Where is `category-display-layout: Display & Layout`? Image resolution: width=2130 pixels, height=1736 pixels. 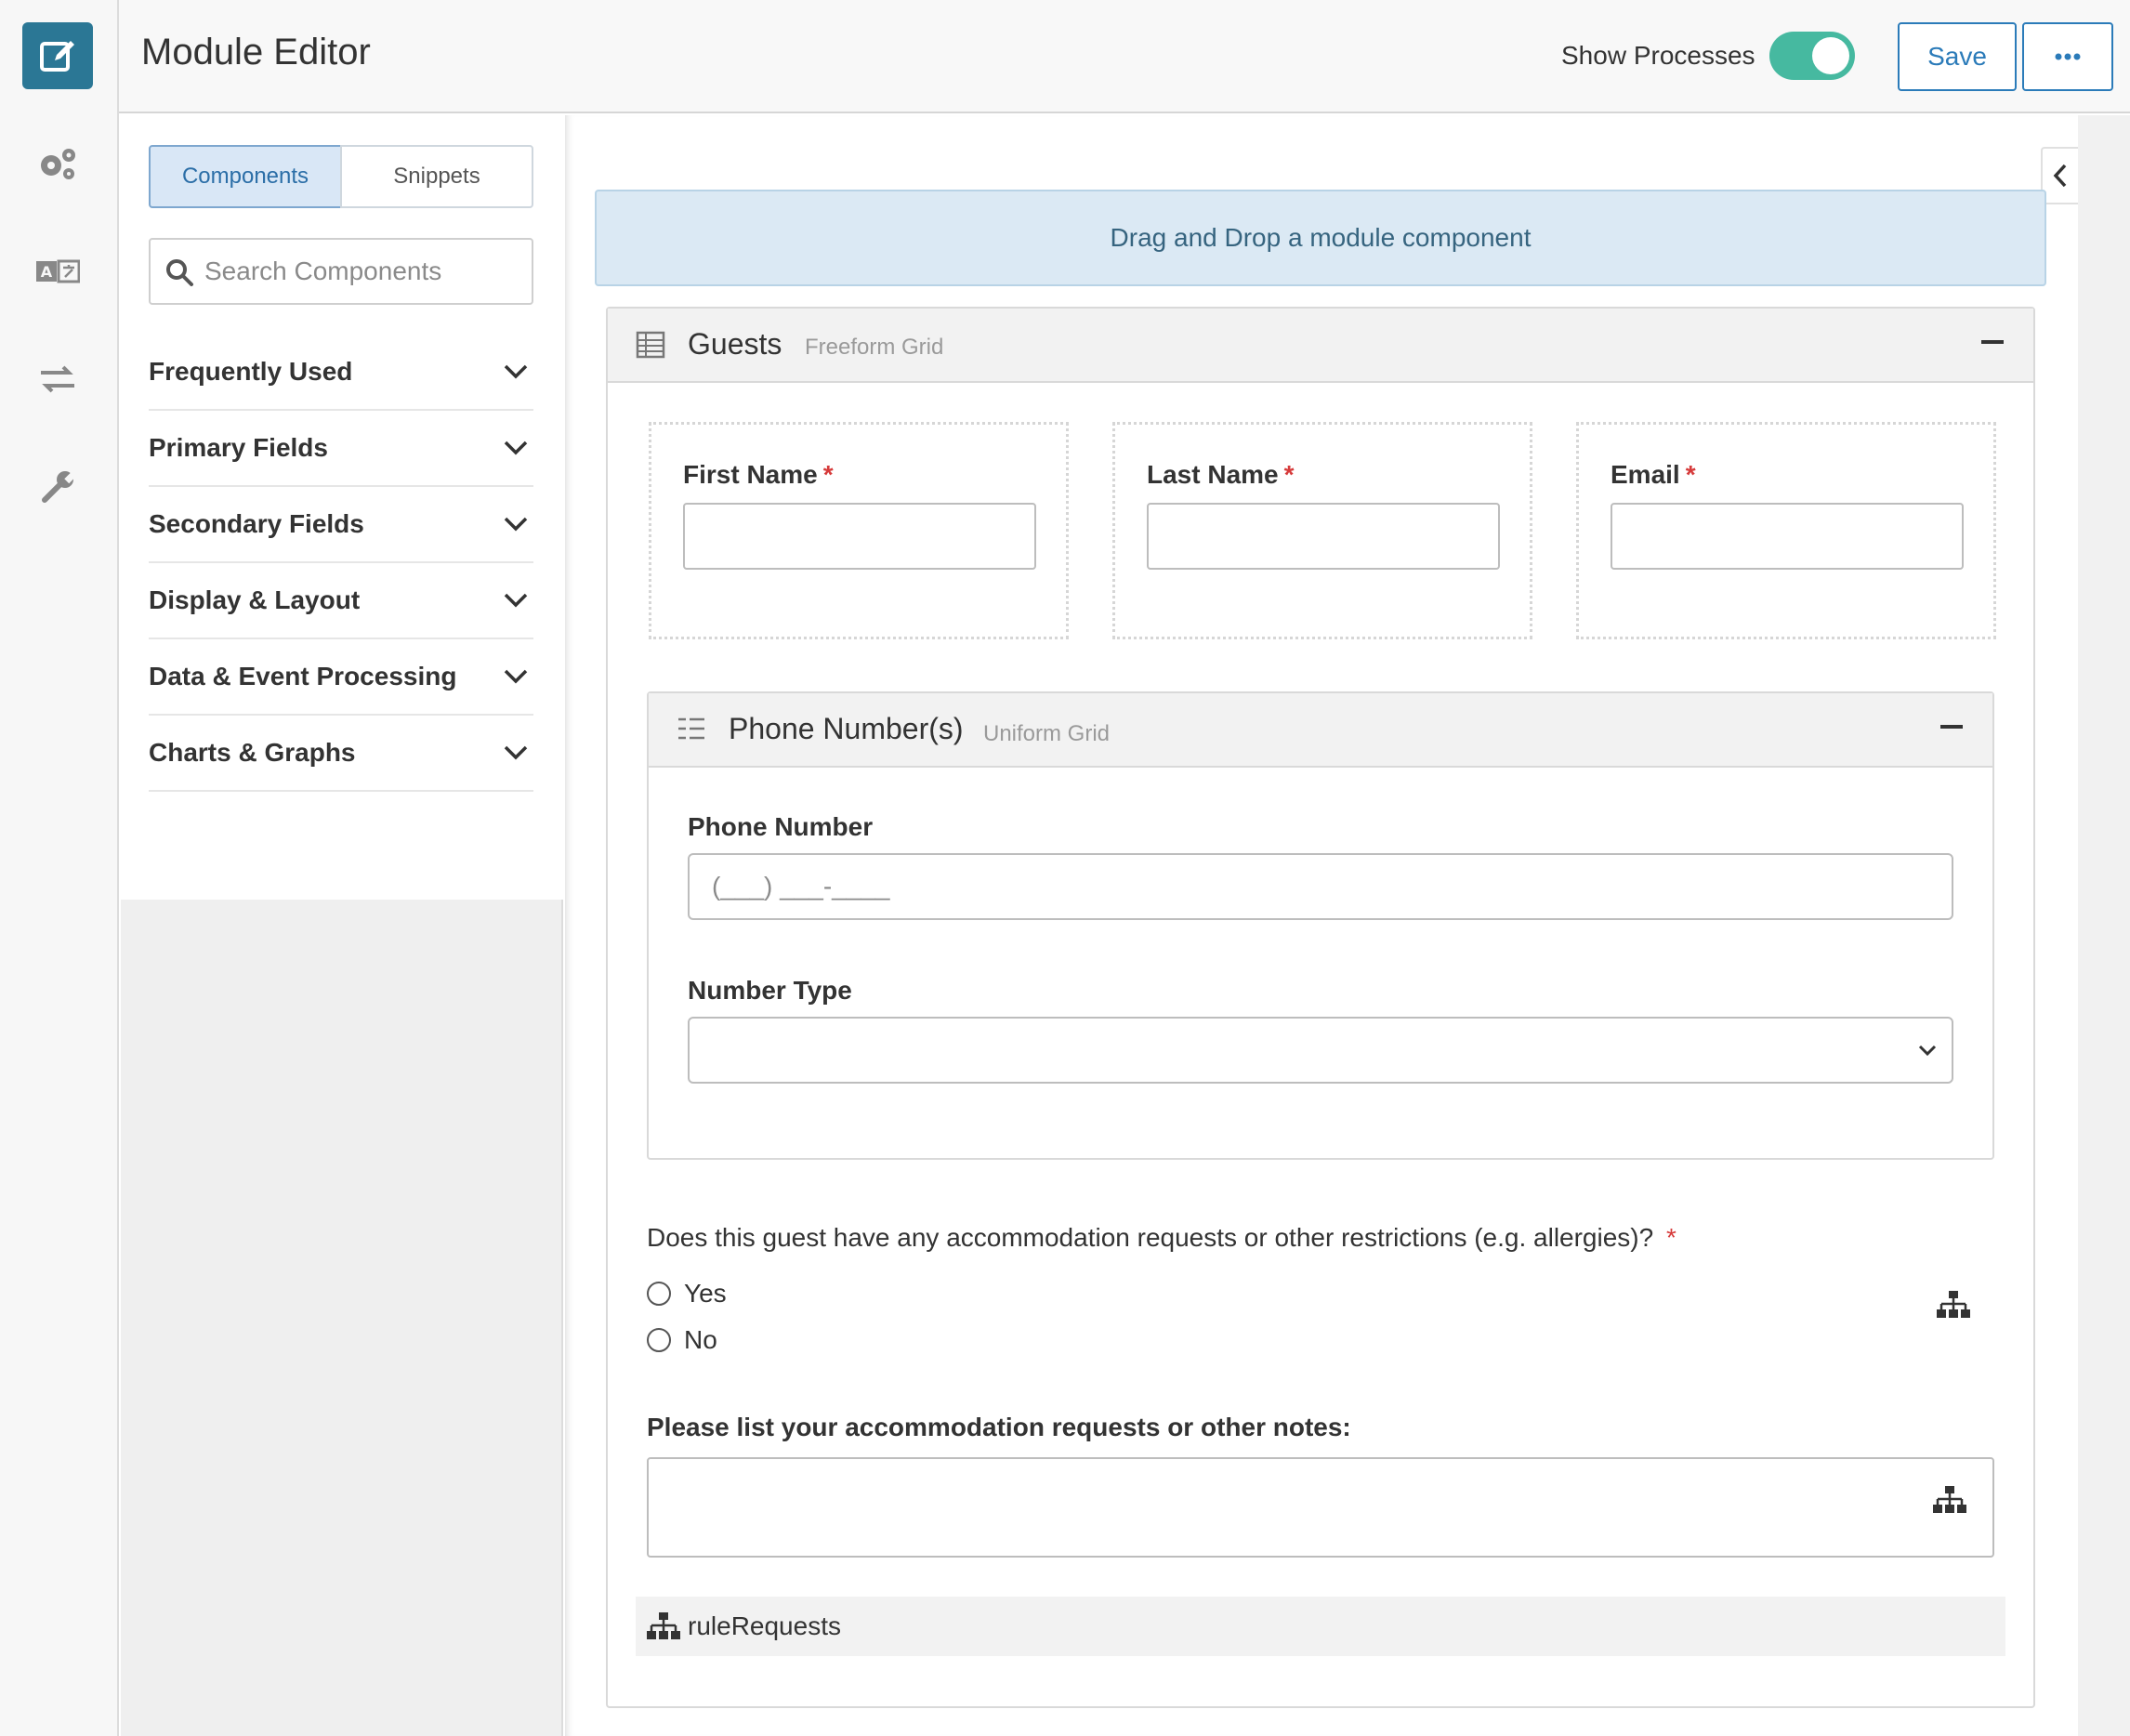 category-display-layout: Display & Layout is located at coordinates (341, 601).